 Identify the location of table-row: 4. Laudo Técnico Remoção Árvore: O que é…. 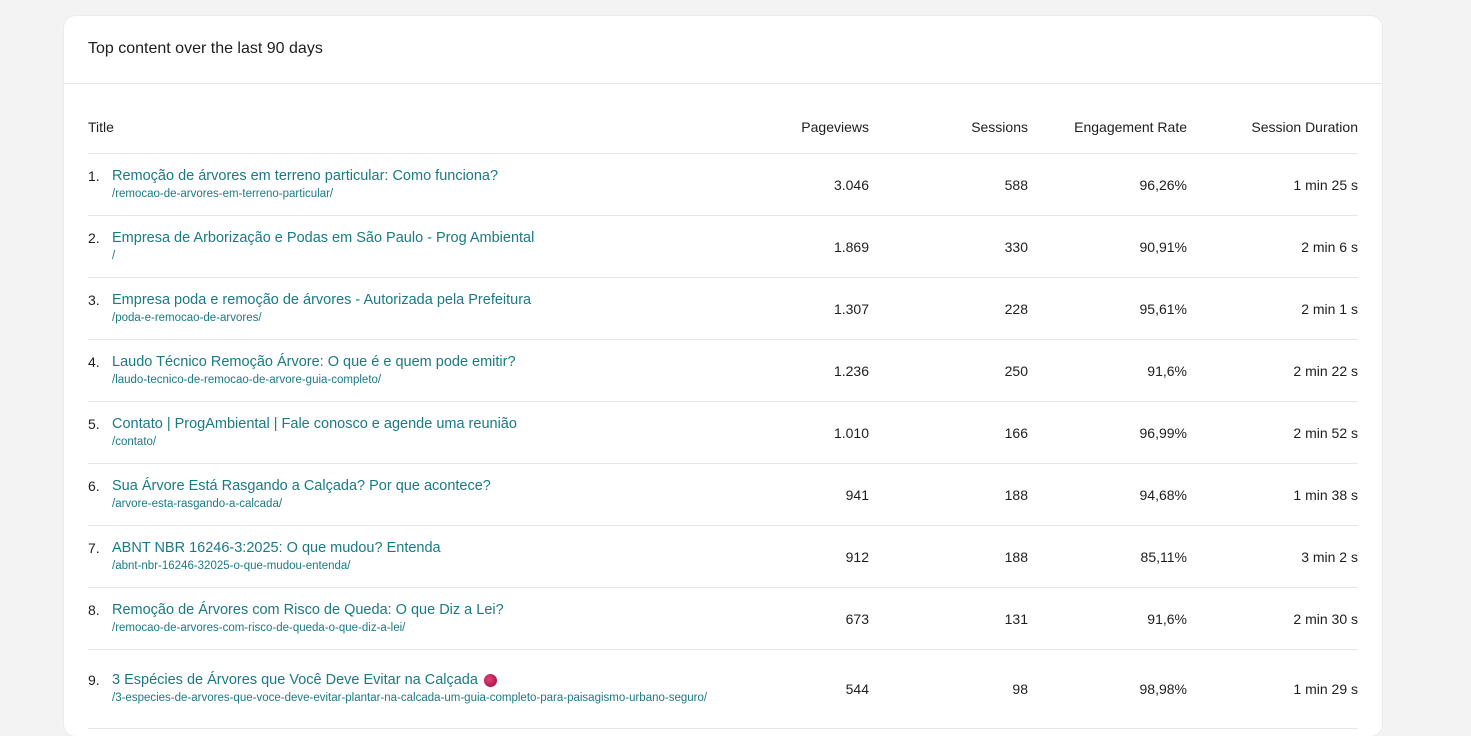
(723, 371).